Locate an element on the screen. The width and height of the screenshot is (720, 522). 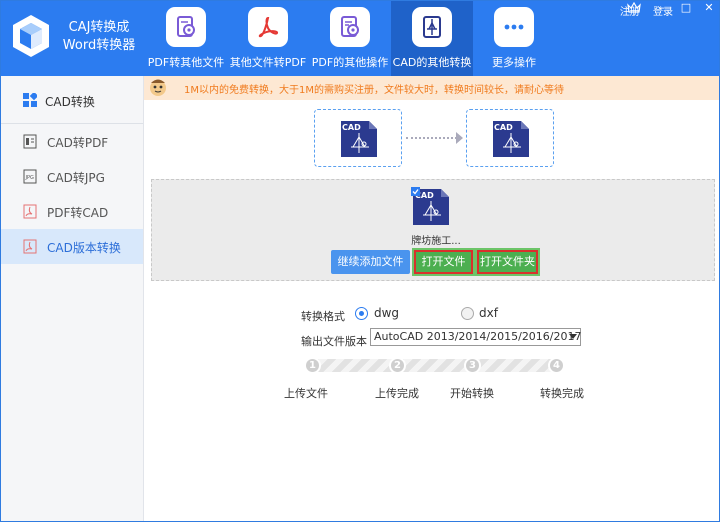
cad-version-icon is located at coordinates (30, 246).